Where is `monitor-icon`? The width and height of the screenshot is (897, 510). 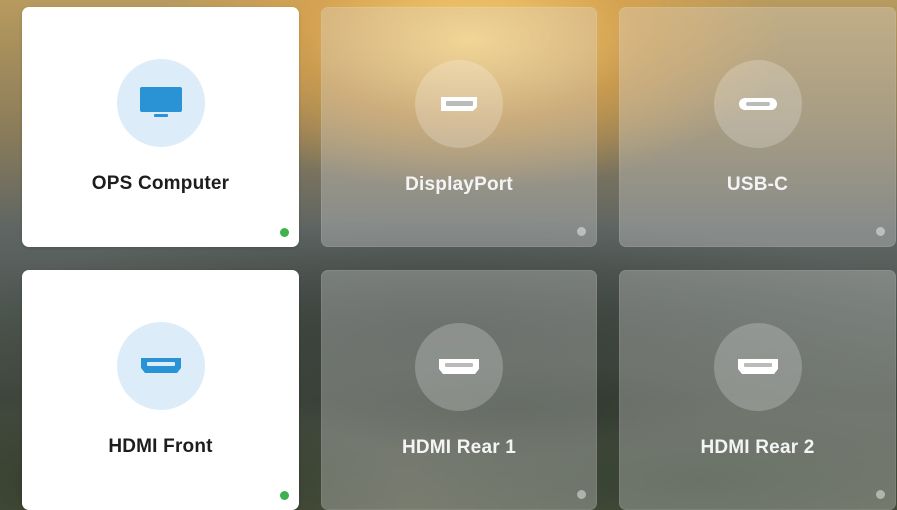
monitor-icon is located at coordinates (160, 103).